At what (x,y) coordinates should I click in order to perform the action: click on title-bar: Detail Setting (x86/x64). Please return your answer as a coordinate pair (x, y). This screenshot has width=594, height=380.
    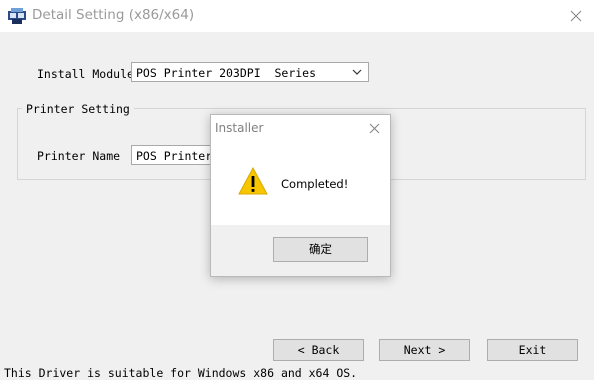
    Looking at the image, I should click on (297, 16).